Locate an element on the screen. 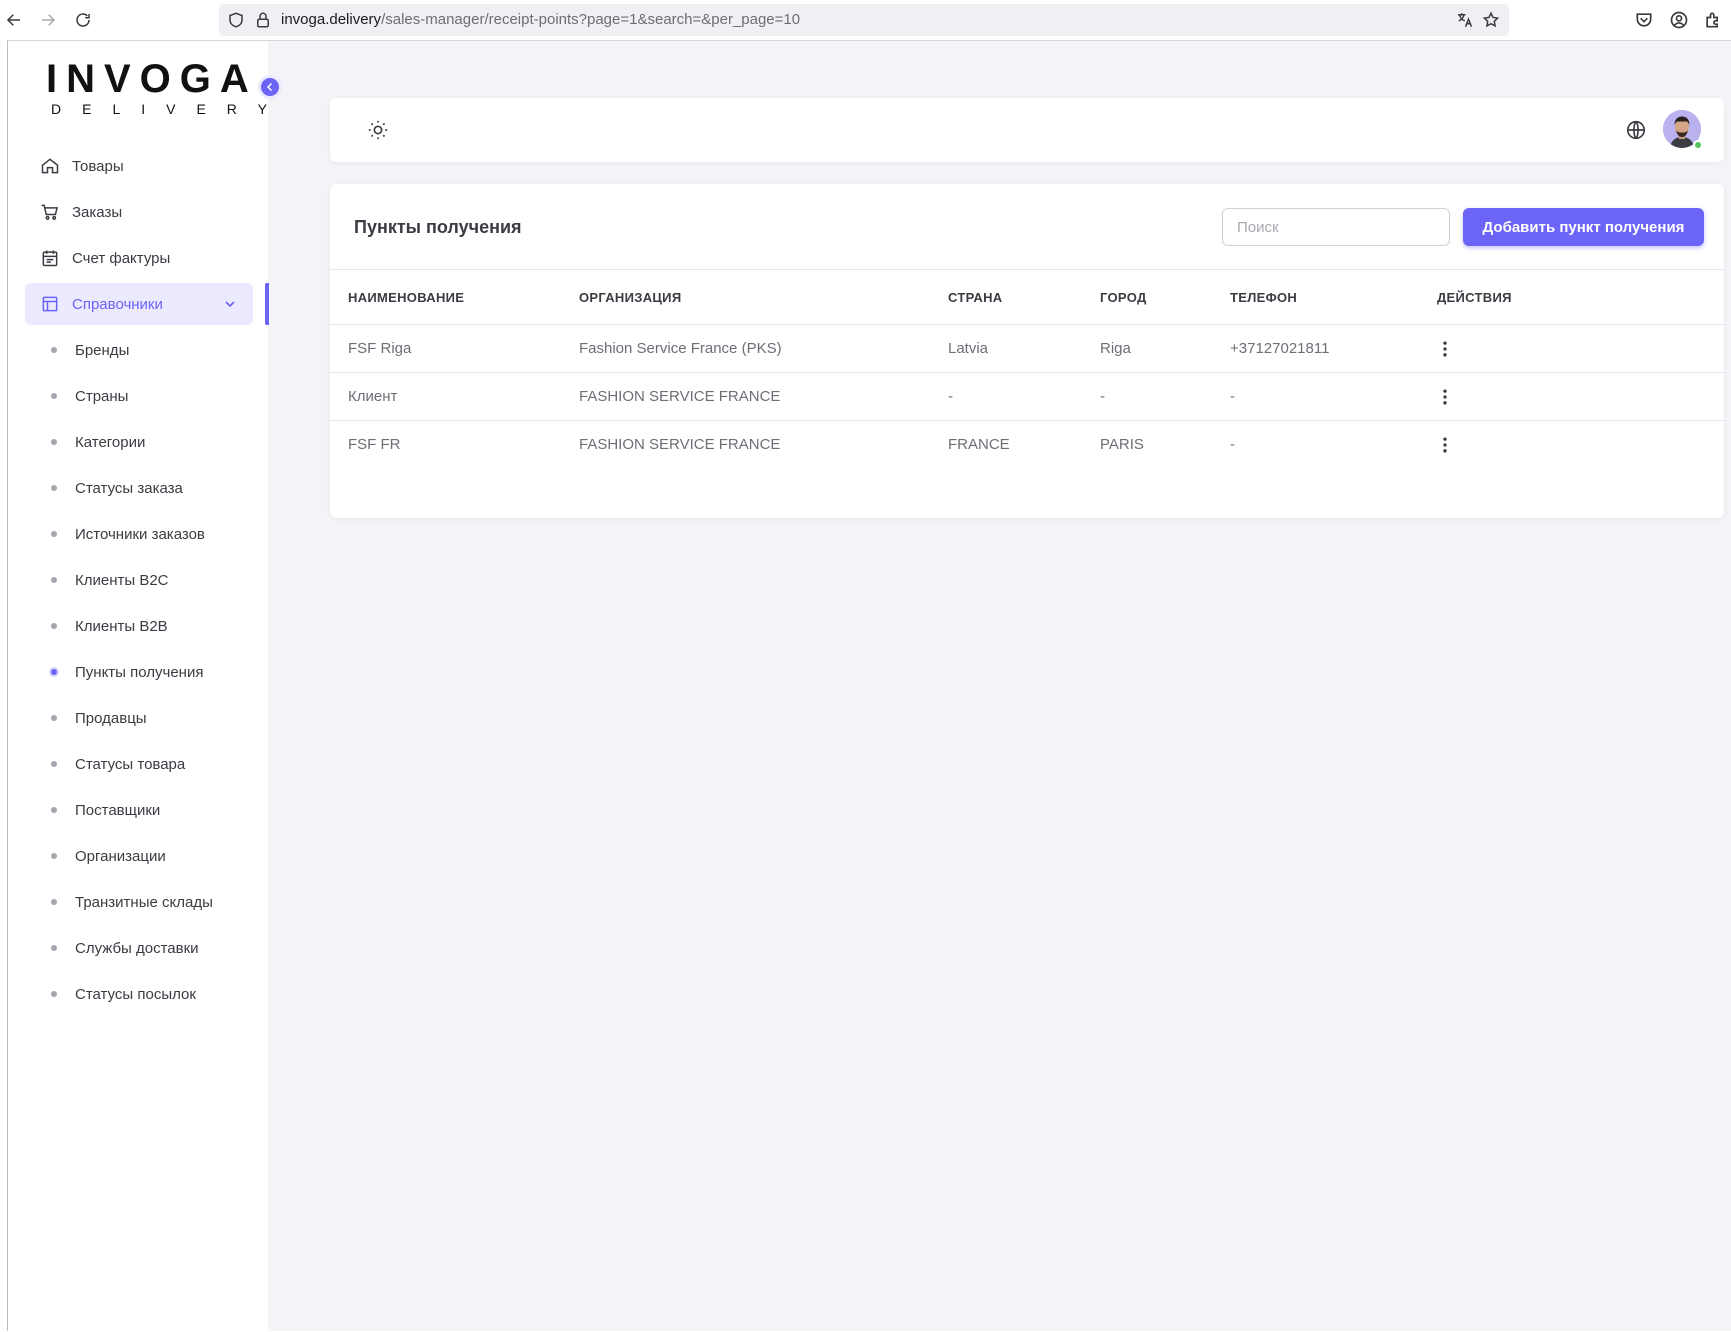  sidebar-subitem-label: Страны is located at coordinates (102, 396).